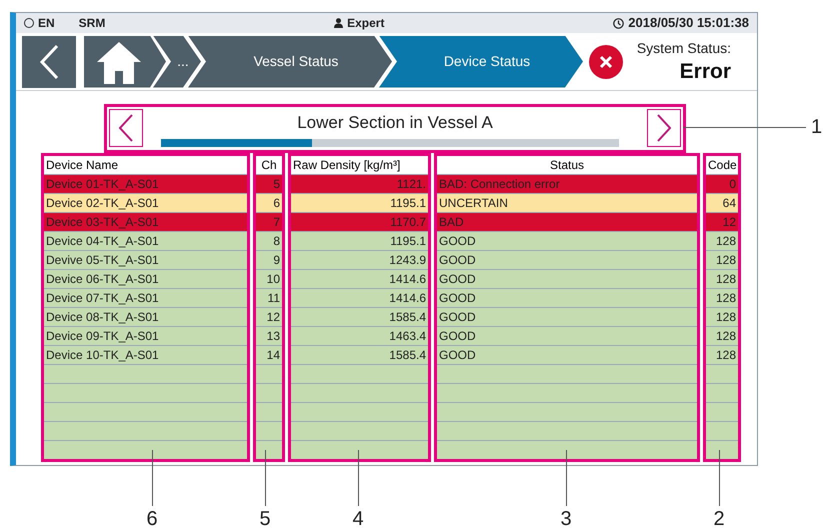 This screenshot has width=823, height=530. I want to click on table-cell: 12, so click(722, 221).